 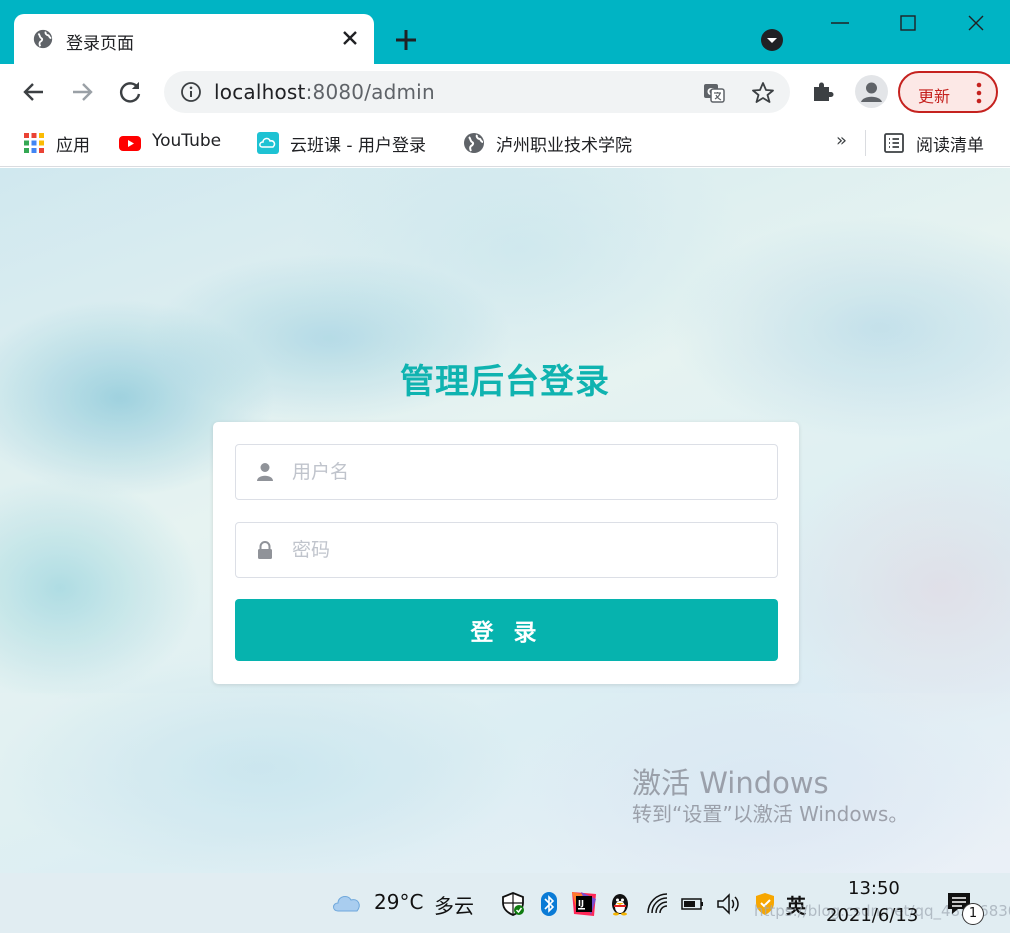 What do you see at coordinates (505, 33) in the screenshot?
I see `tab-strip: 登录页面` at bounding box center [505, 33].